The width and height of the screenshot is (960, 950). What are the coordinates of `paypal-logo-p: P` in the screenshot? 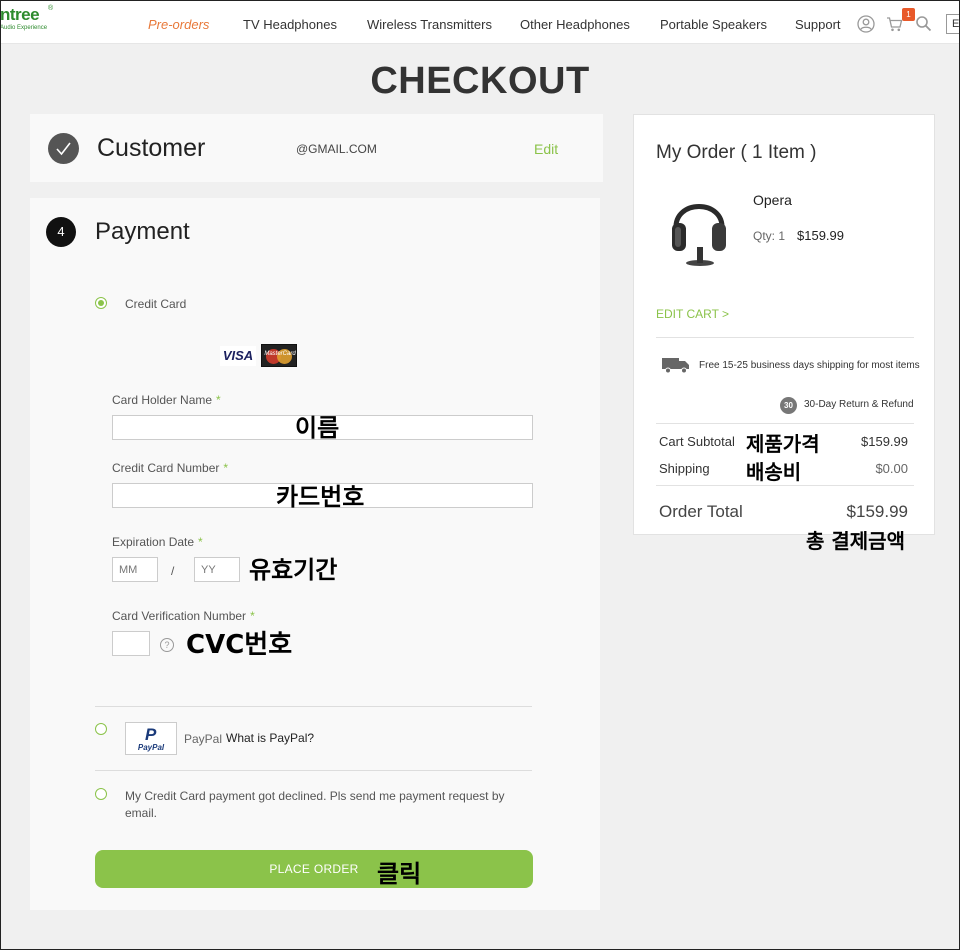 It's located at (151, 734).